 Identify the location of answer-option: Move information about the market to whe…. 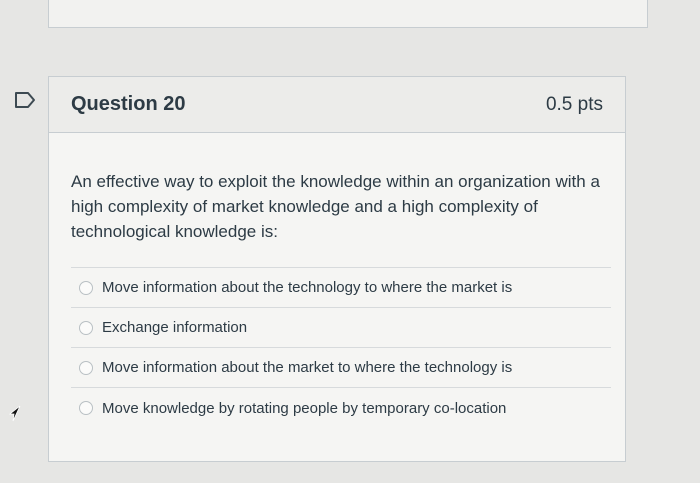
(341, 368).